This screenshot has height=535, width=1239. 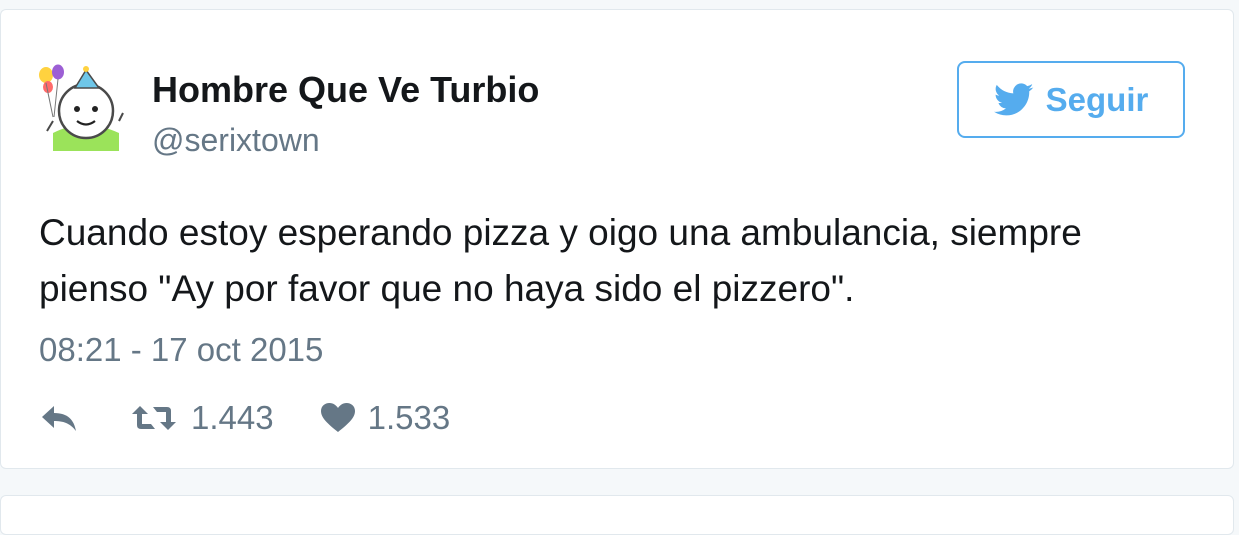 I want to click on author-handle: @serixtown, so click(x=236, y=140).